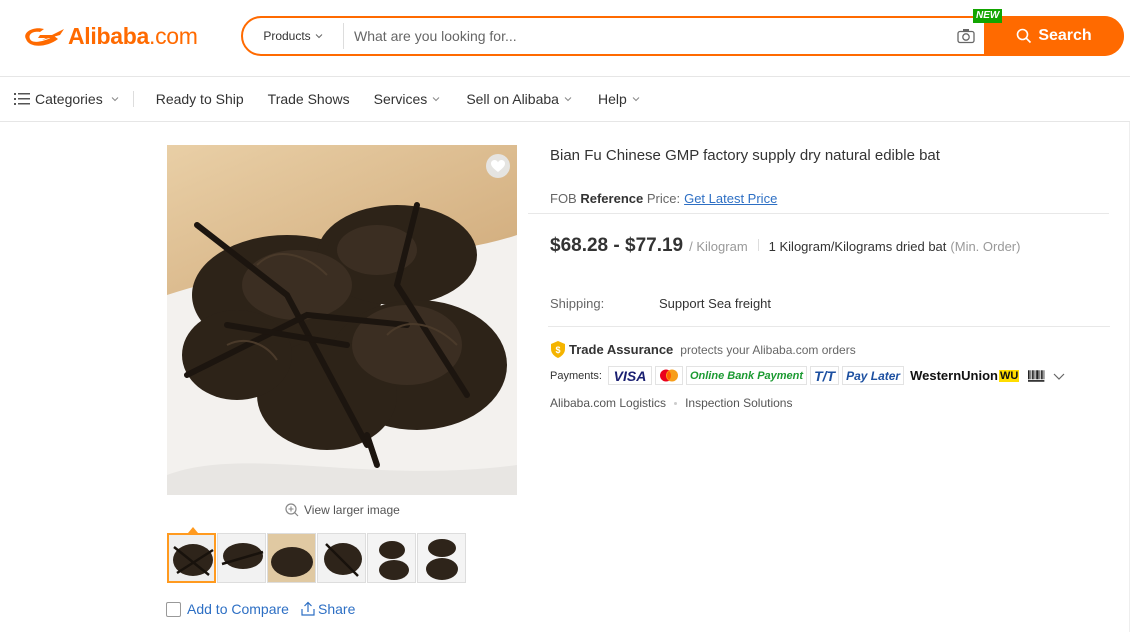  What do you see at coordinates (292, 510) in the screenshot?
I see `zoom-in-icon` at bounding box center [292, 510].